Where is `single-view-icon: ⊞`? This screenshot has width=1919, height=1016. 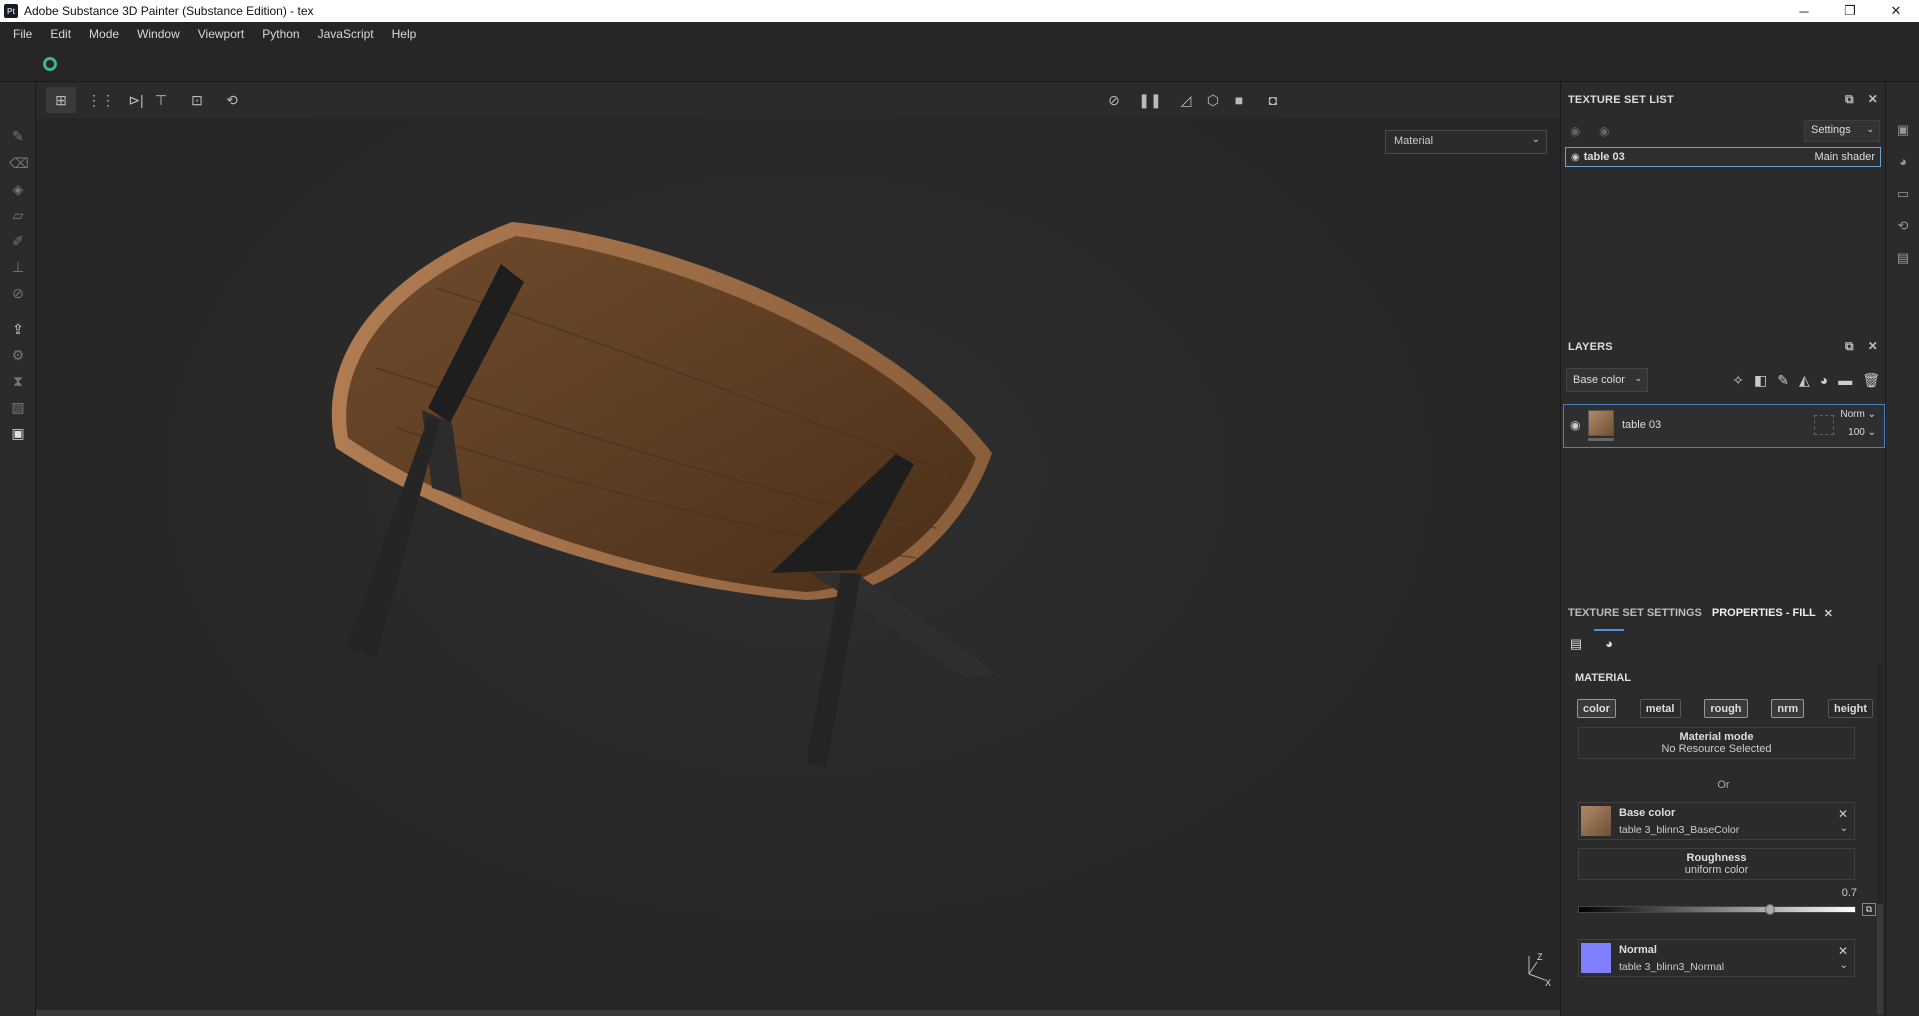 single-view-icon: ⊞ is located at coordinates (61, 100).